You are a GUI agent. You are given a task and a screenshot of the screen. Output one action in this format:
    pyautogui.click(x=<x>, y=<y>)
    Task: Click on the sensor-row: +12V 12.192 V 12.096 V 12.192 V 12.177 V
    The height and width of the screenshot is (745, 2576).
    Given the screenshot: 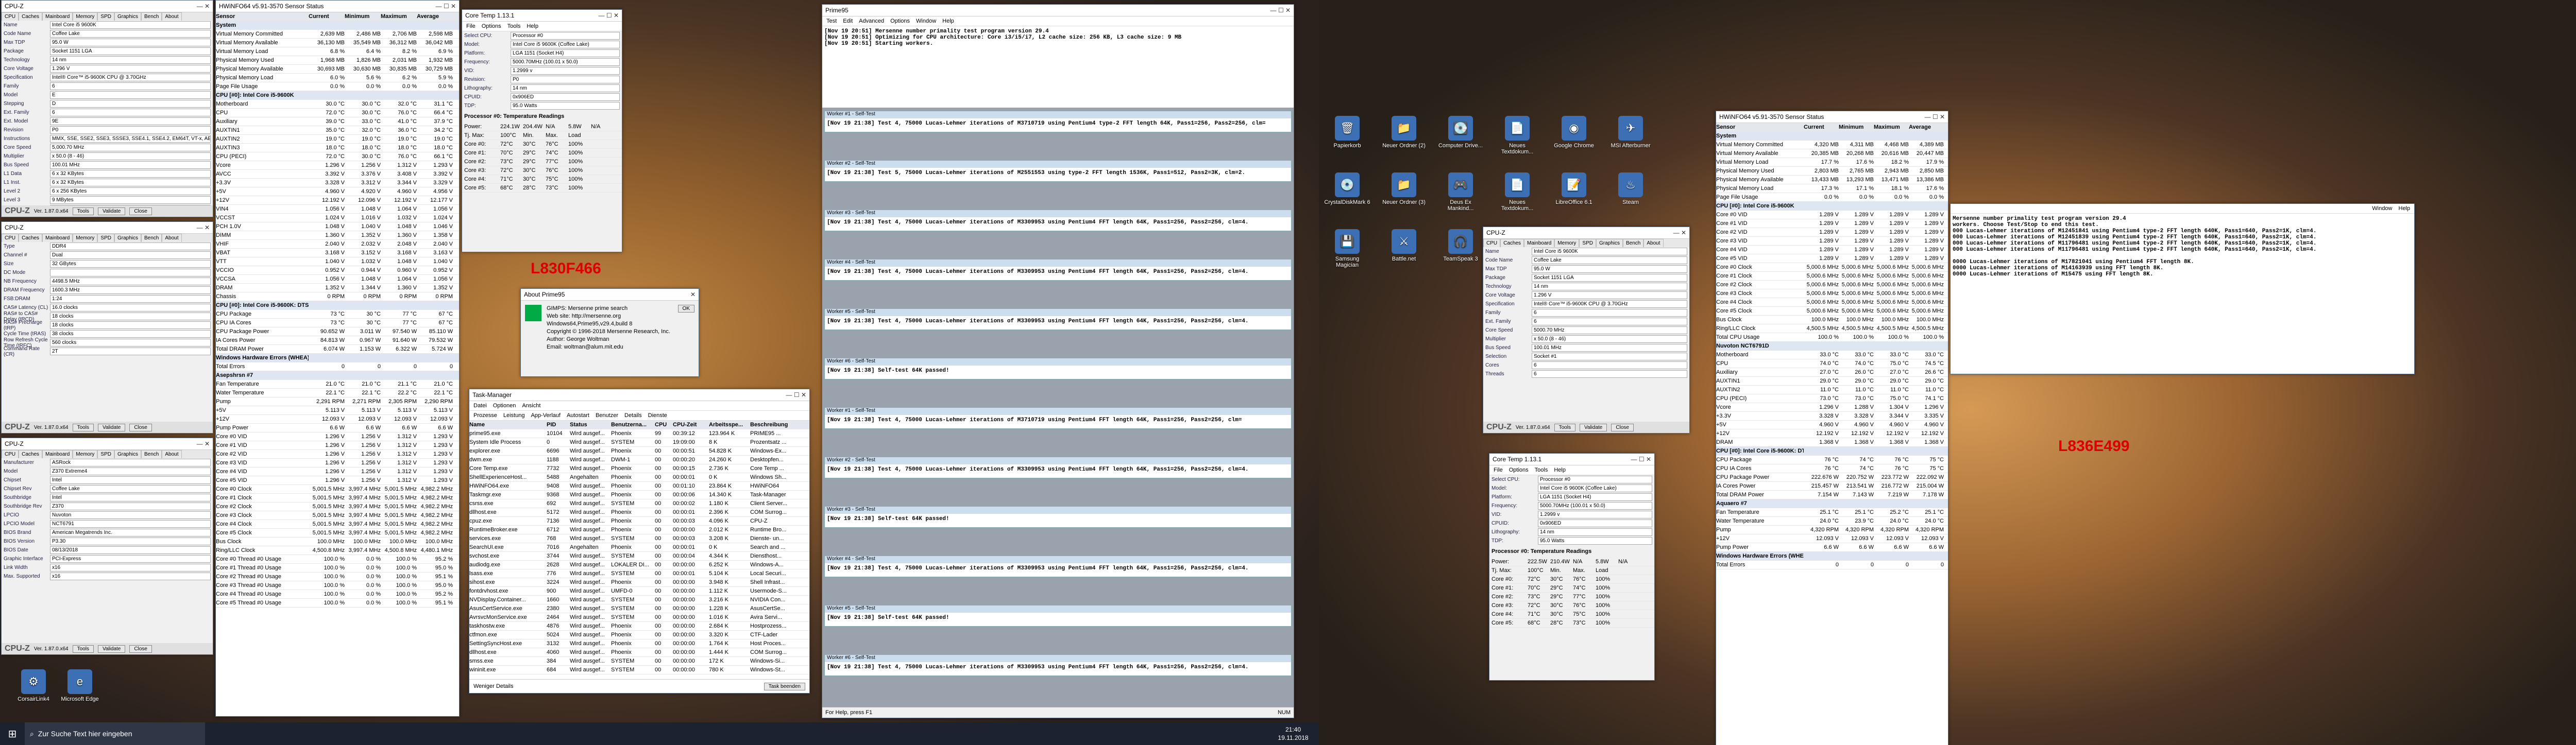 What is the action you would take?
    pyautogui.click(x=337, y=200)
    